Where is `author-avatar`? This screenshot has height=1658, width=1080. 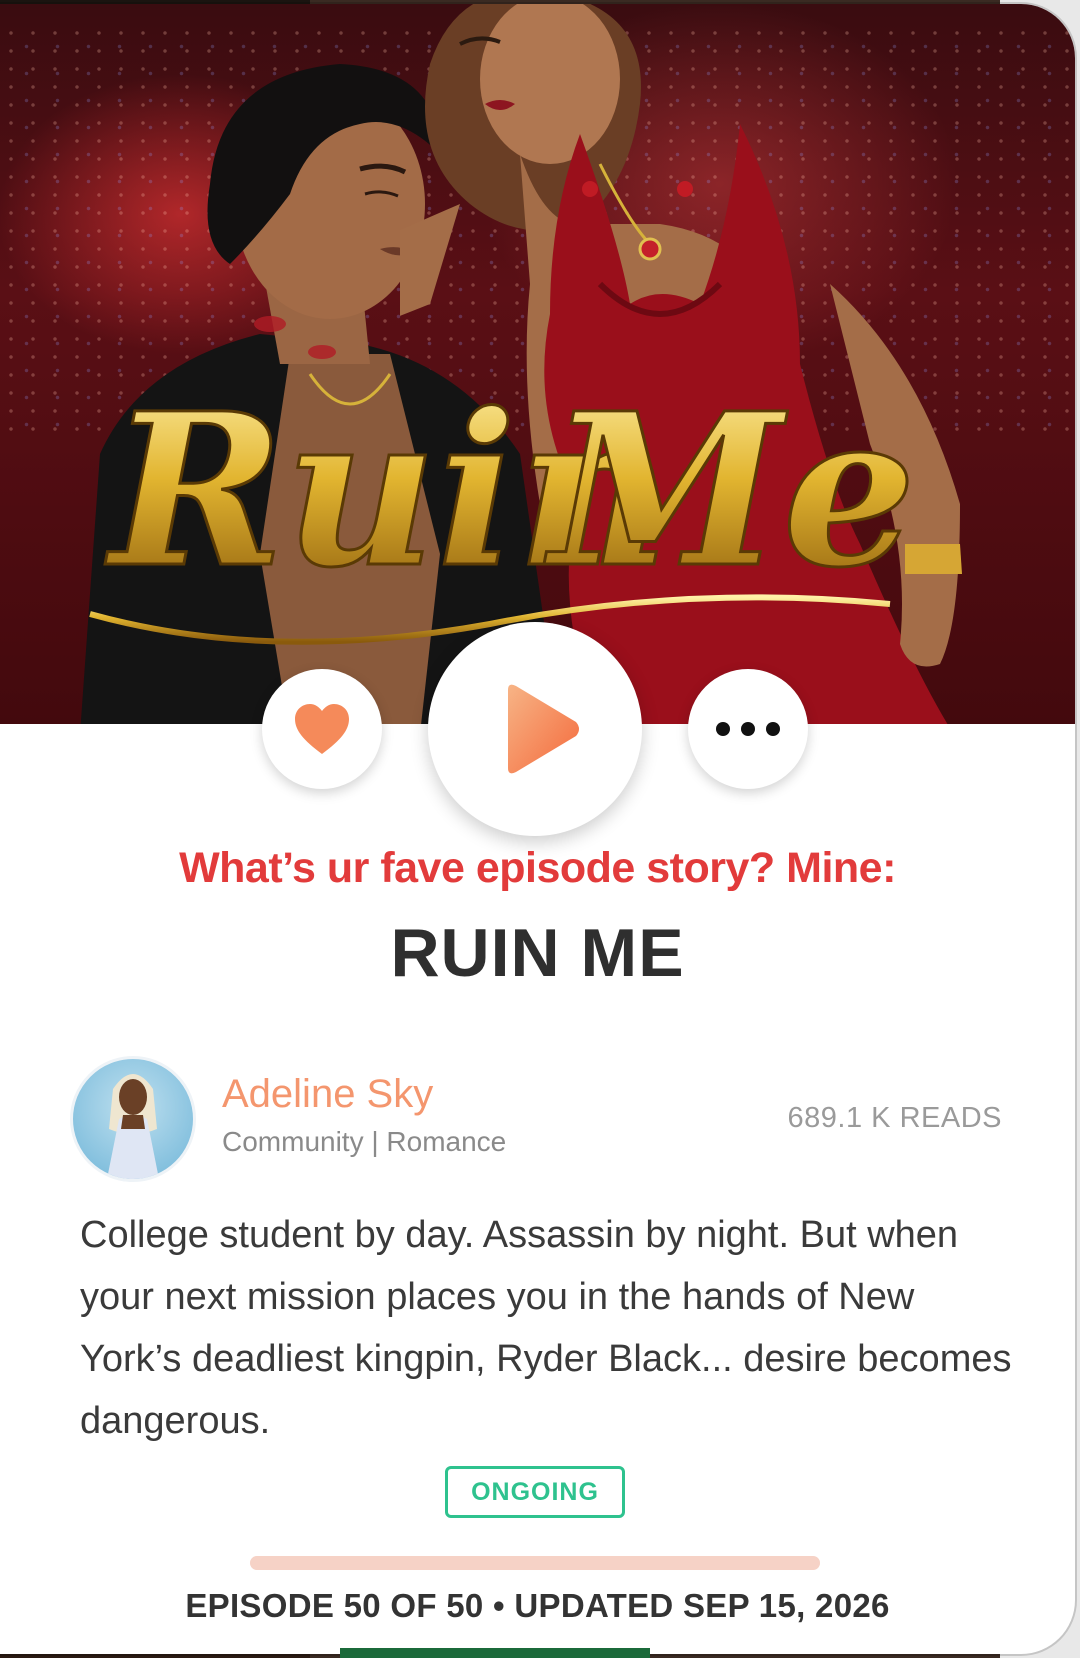
author-avatar is located at coordinates (133, 1119).